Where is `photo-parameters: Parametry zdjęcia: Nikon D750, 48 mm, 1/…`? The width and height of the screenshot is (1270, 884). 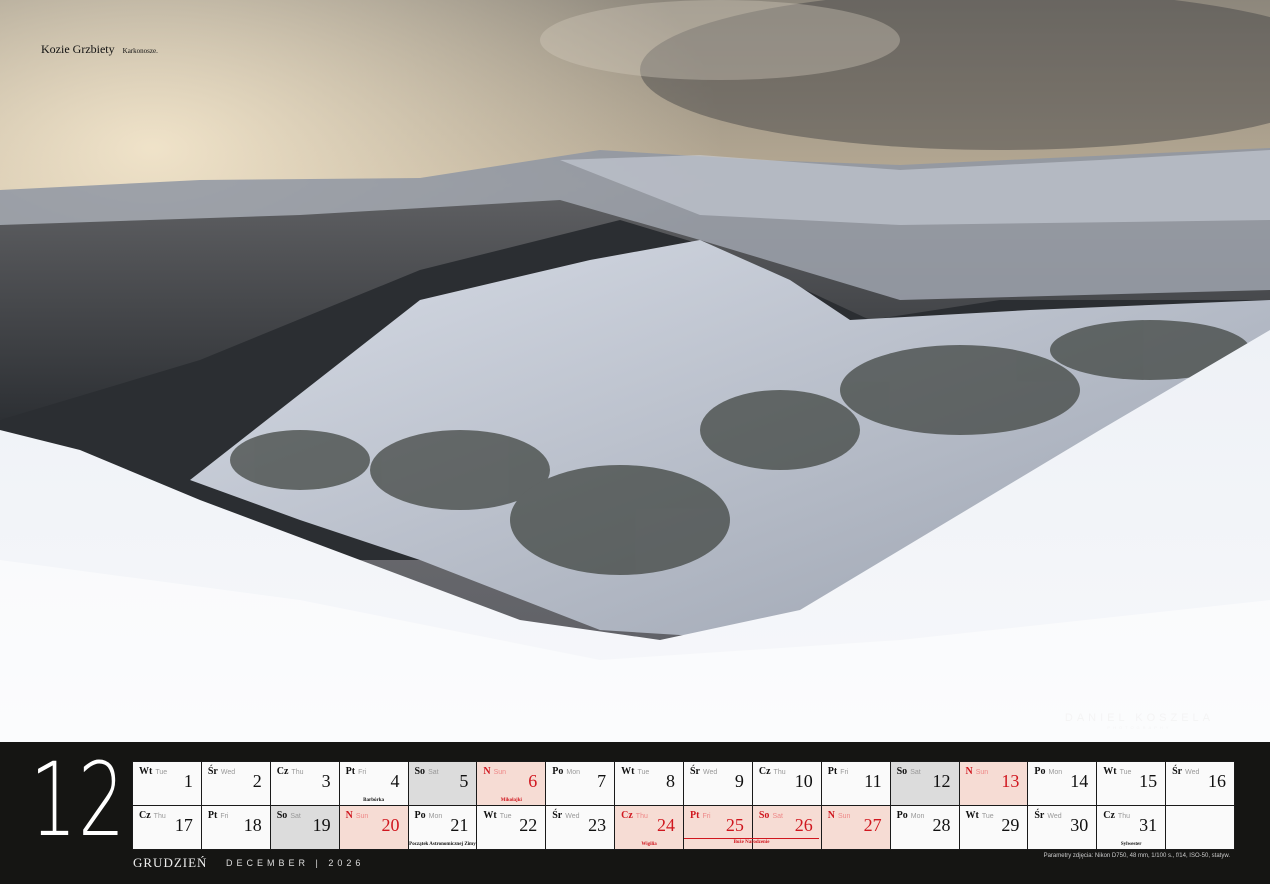 photo-parameters: Parametry zdjęcia: Nikon D750, 48 mm, 1/… is located at coordinates (1136, 856).